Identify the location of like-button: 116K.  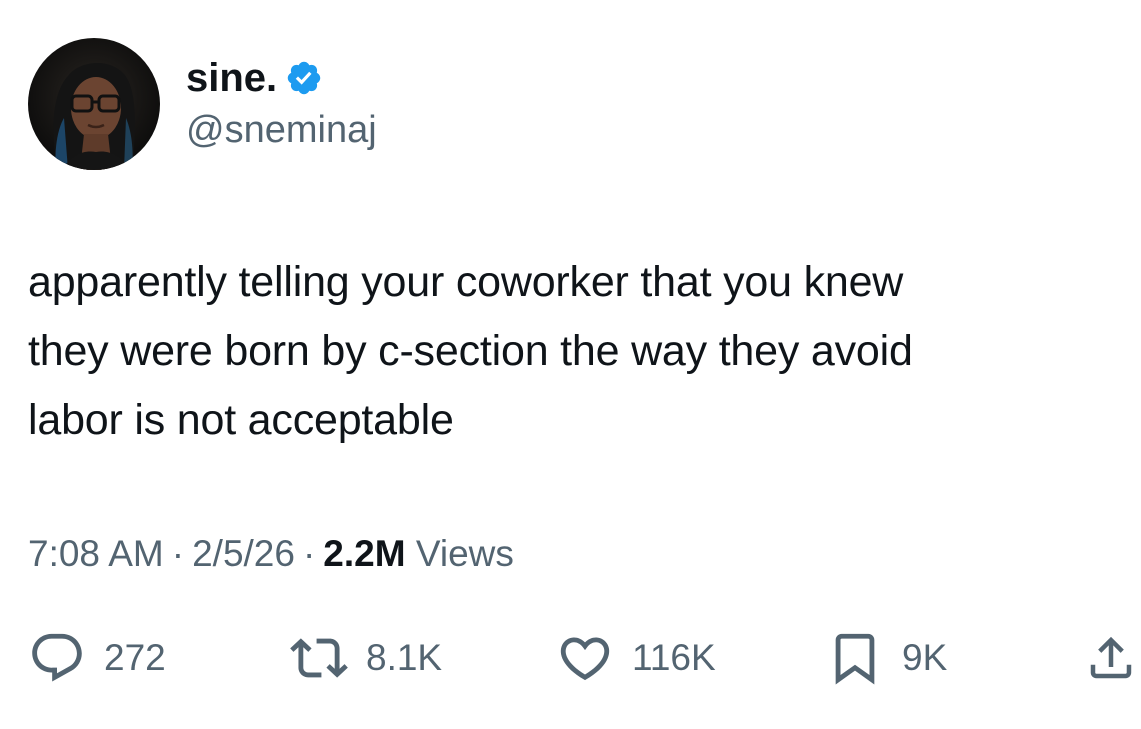
(636, 658).